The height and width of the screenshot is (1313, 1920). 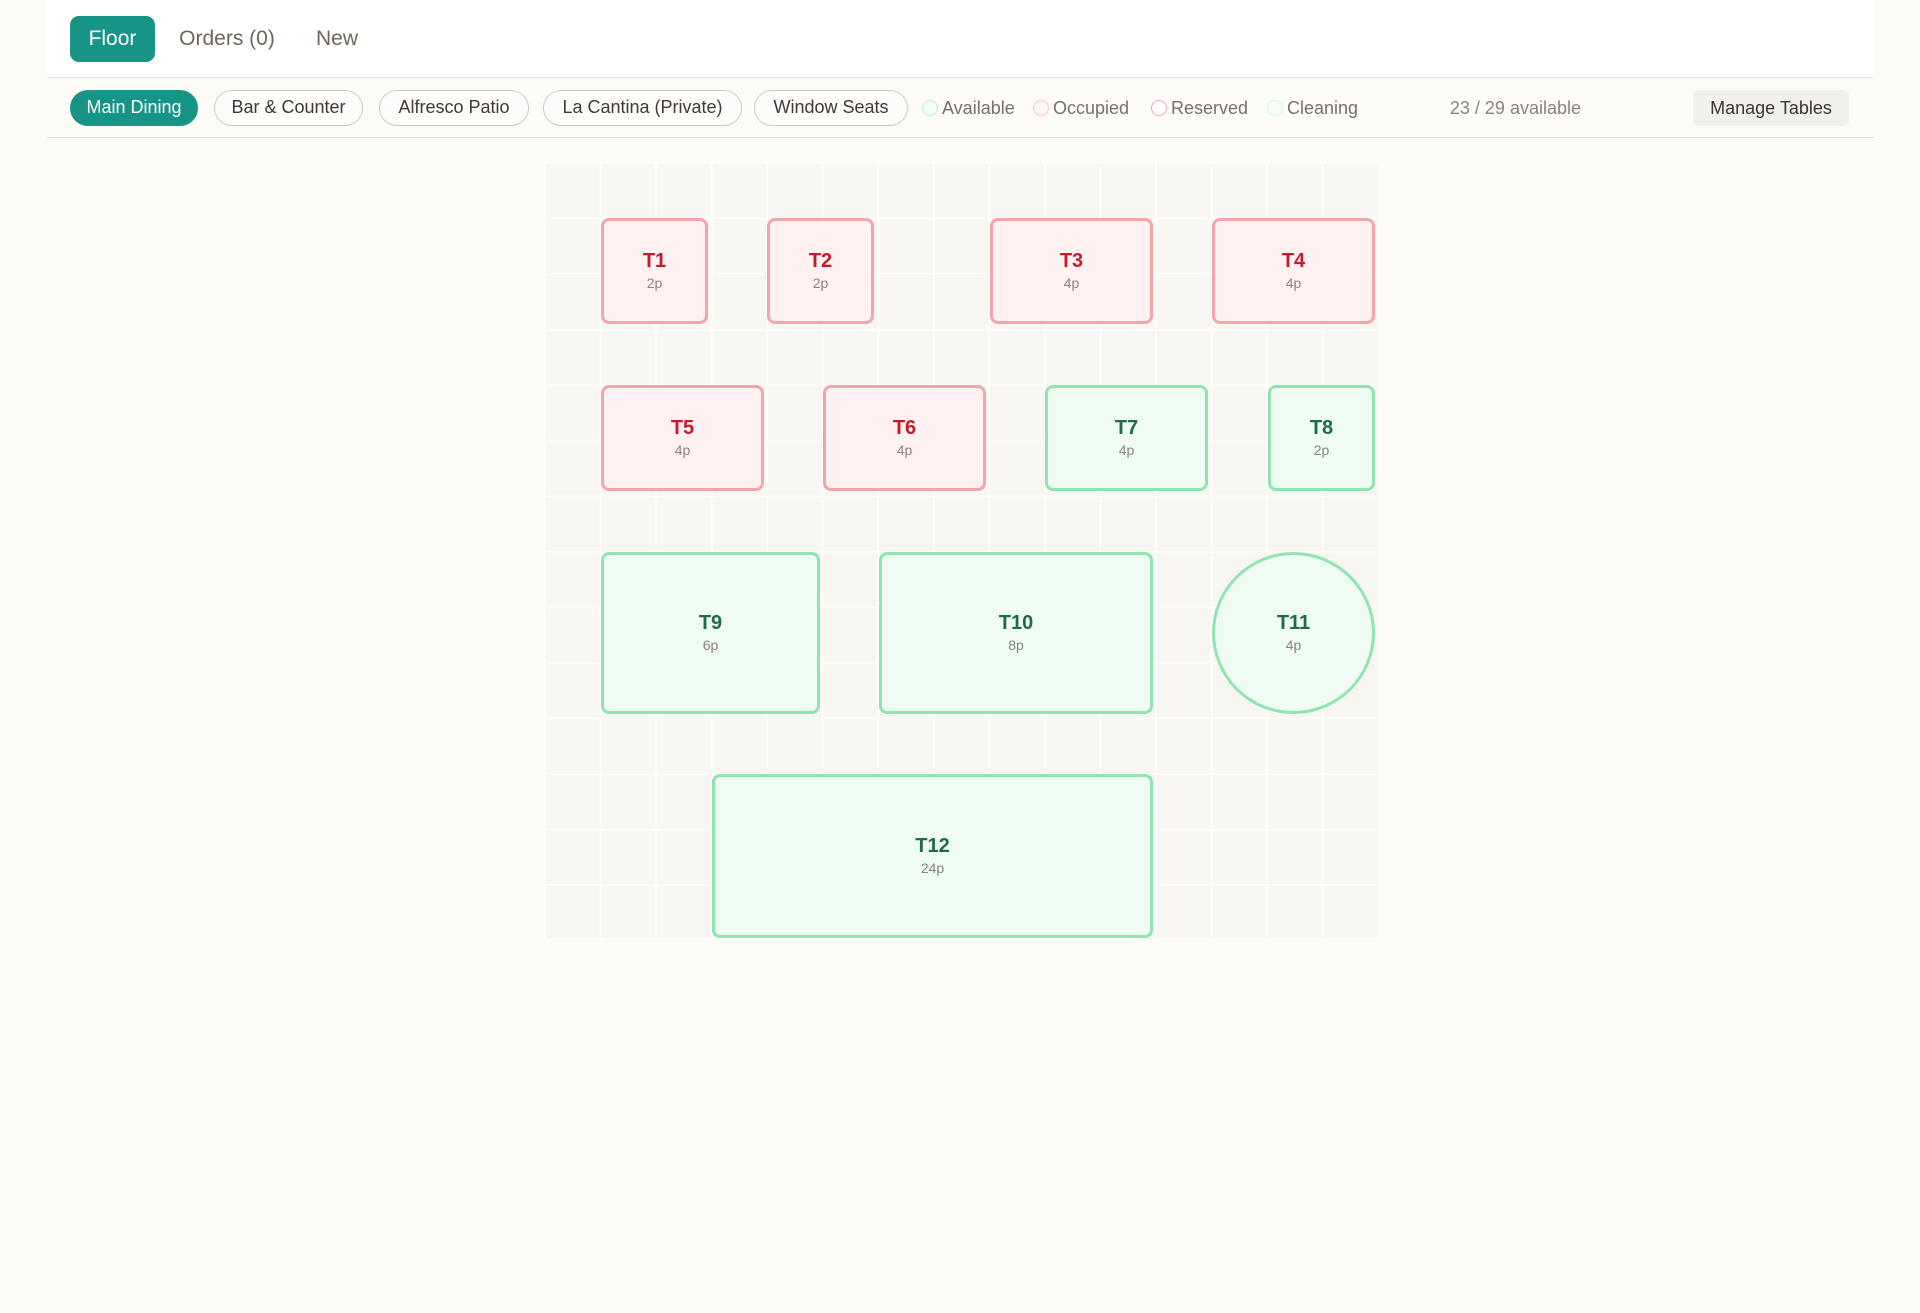 What do you see at coordinates (710, 645) in the screenshot?
I see `table-capacity: 6p` at bounding box center [710, 645].